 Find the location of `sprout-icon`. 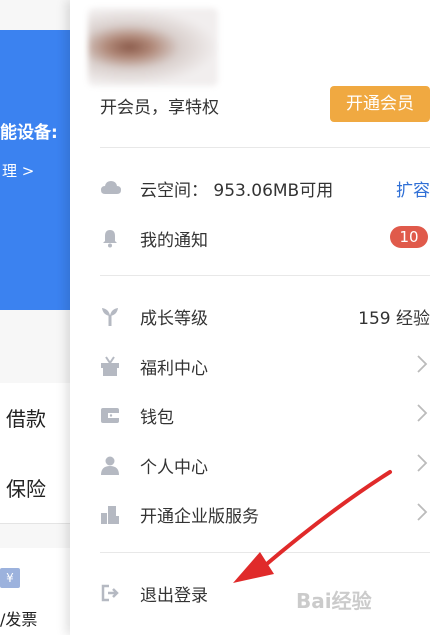

sprout-icon is located at coordinates (110, 316).